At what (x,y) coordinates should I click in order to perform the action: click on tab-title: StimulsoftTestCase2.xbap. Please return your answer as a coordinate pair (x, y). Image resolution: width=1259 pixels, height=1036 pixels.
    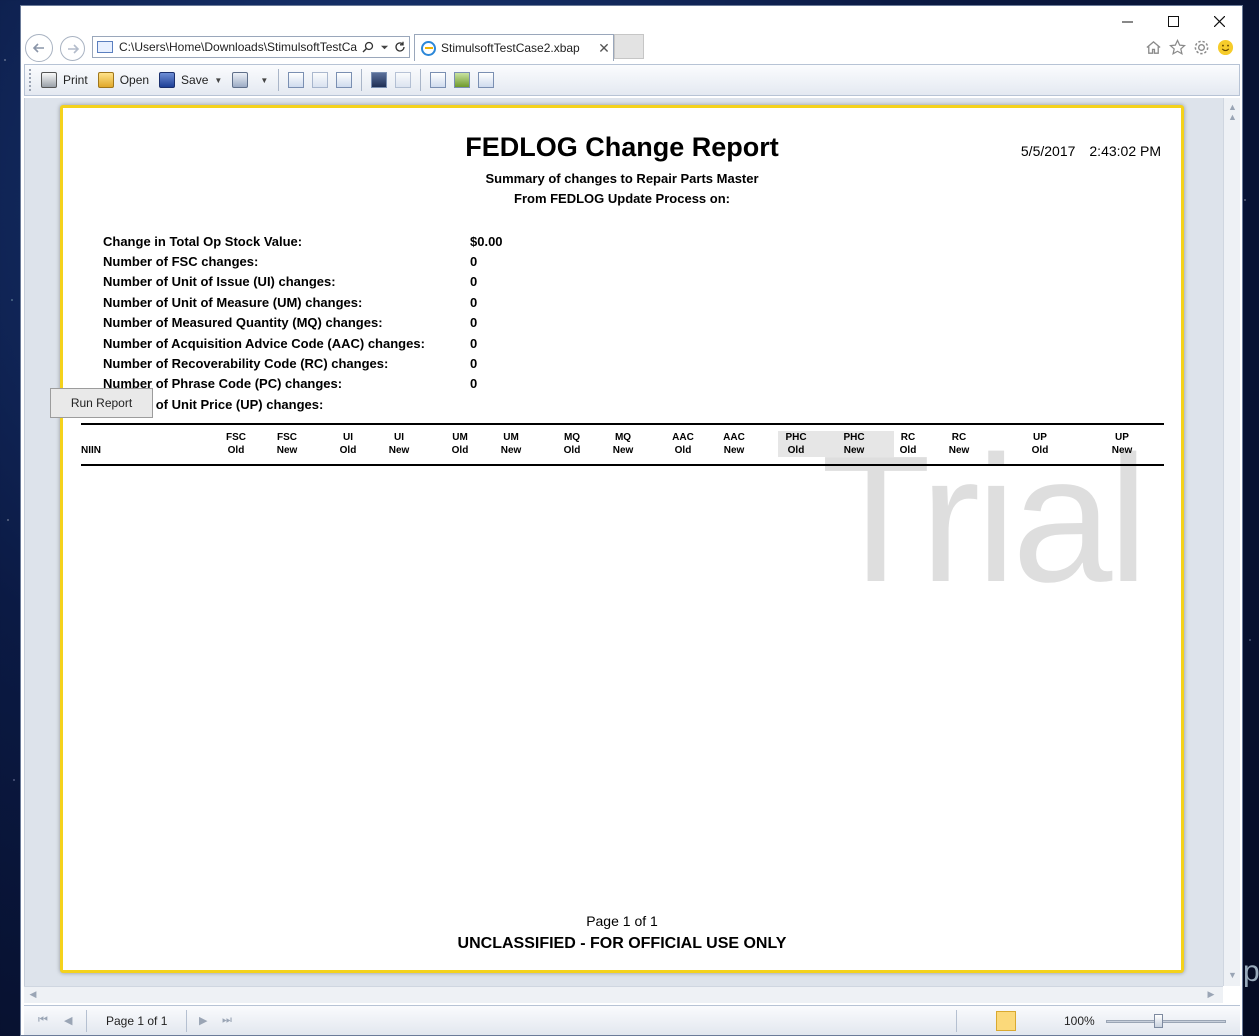
    Looking at the image, I should click on (510, 48).